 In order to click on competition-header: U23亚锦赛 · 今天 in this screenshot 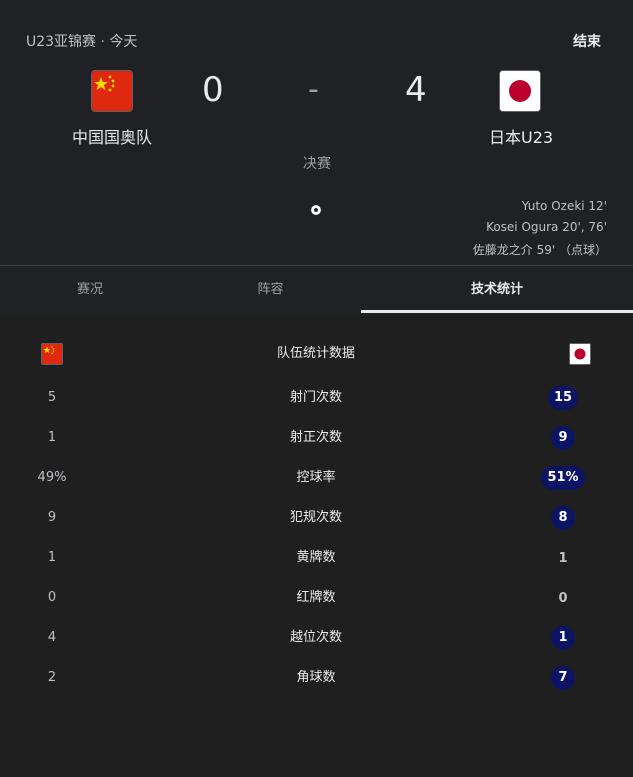, I will do `click(81, 41)`.